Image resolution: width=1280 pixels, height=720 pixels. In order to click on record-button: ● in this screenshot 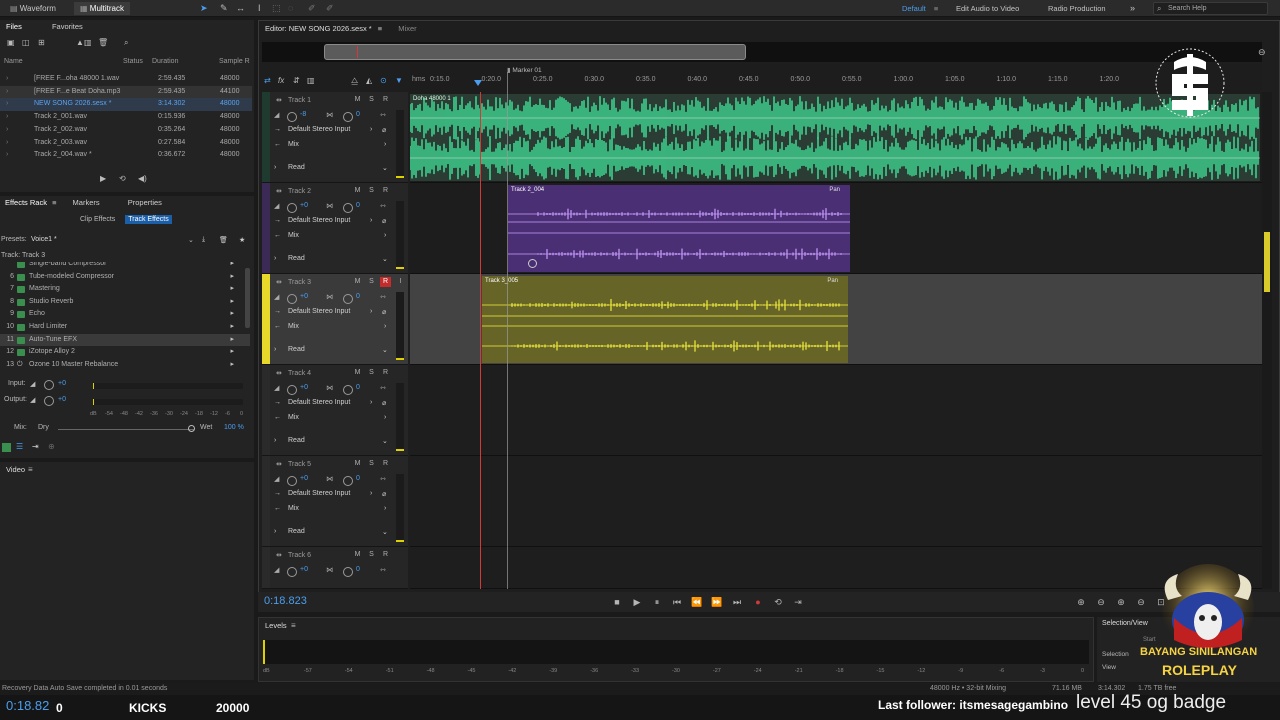, I will do `click(758, 602)`.